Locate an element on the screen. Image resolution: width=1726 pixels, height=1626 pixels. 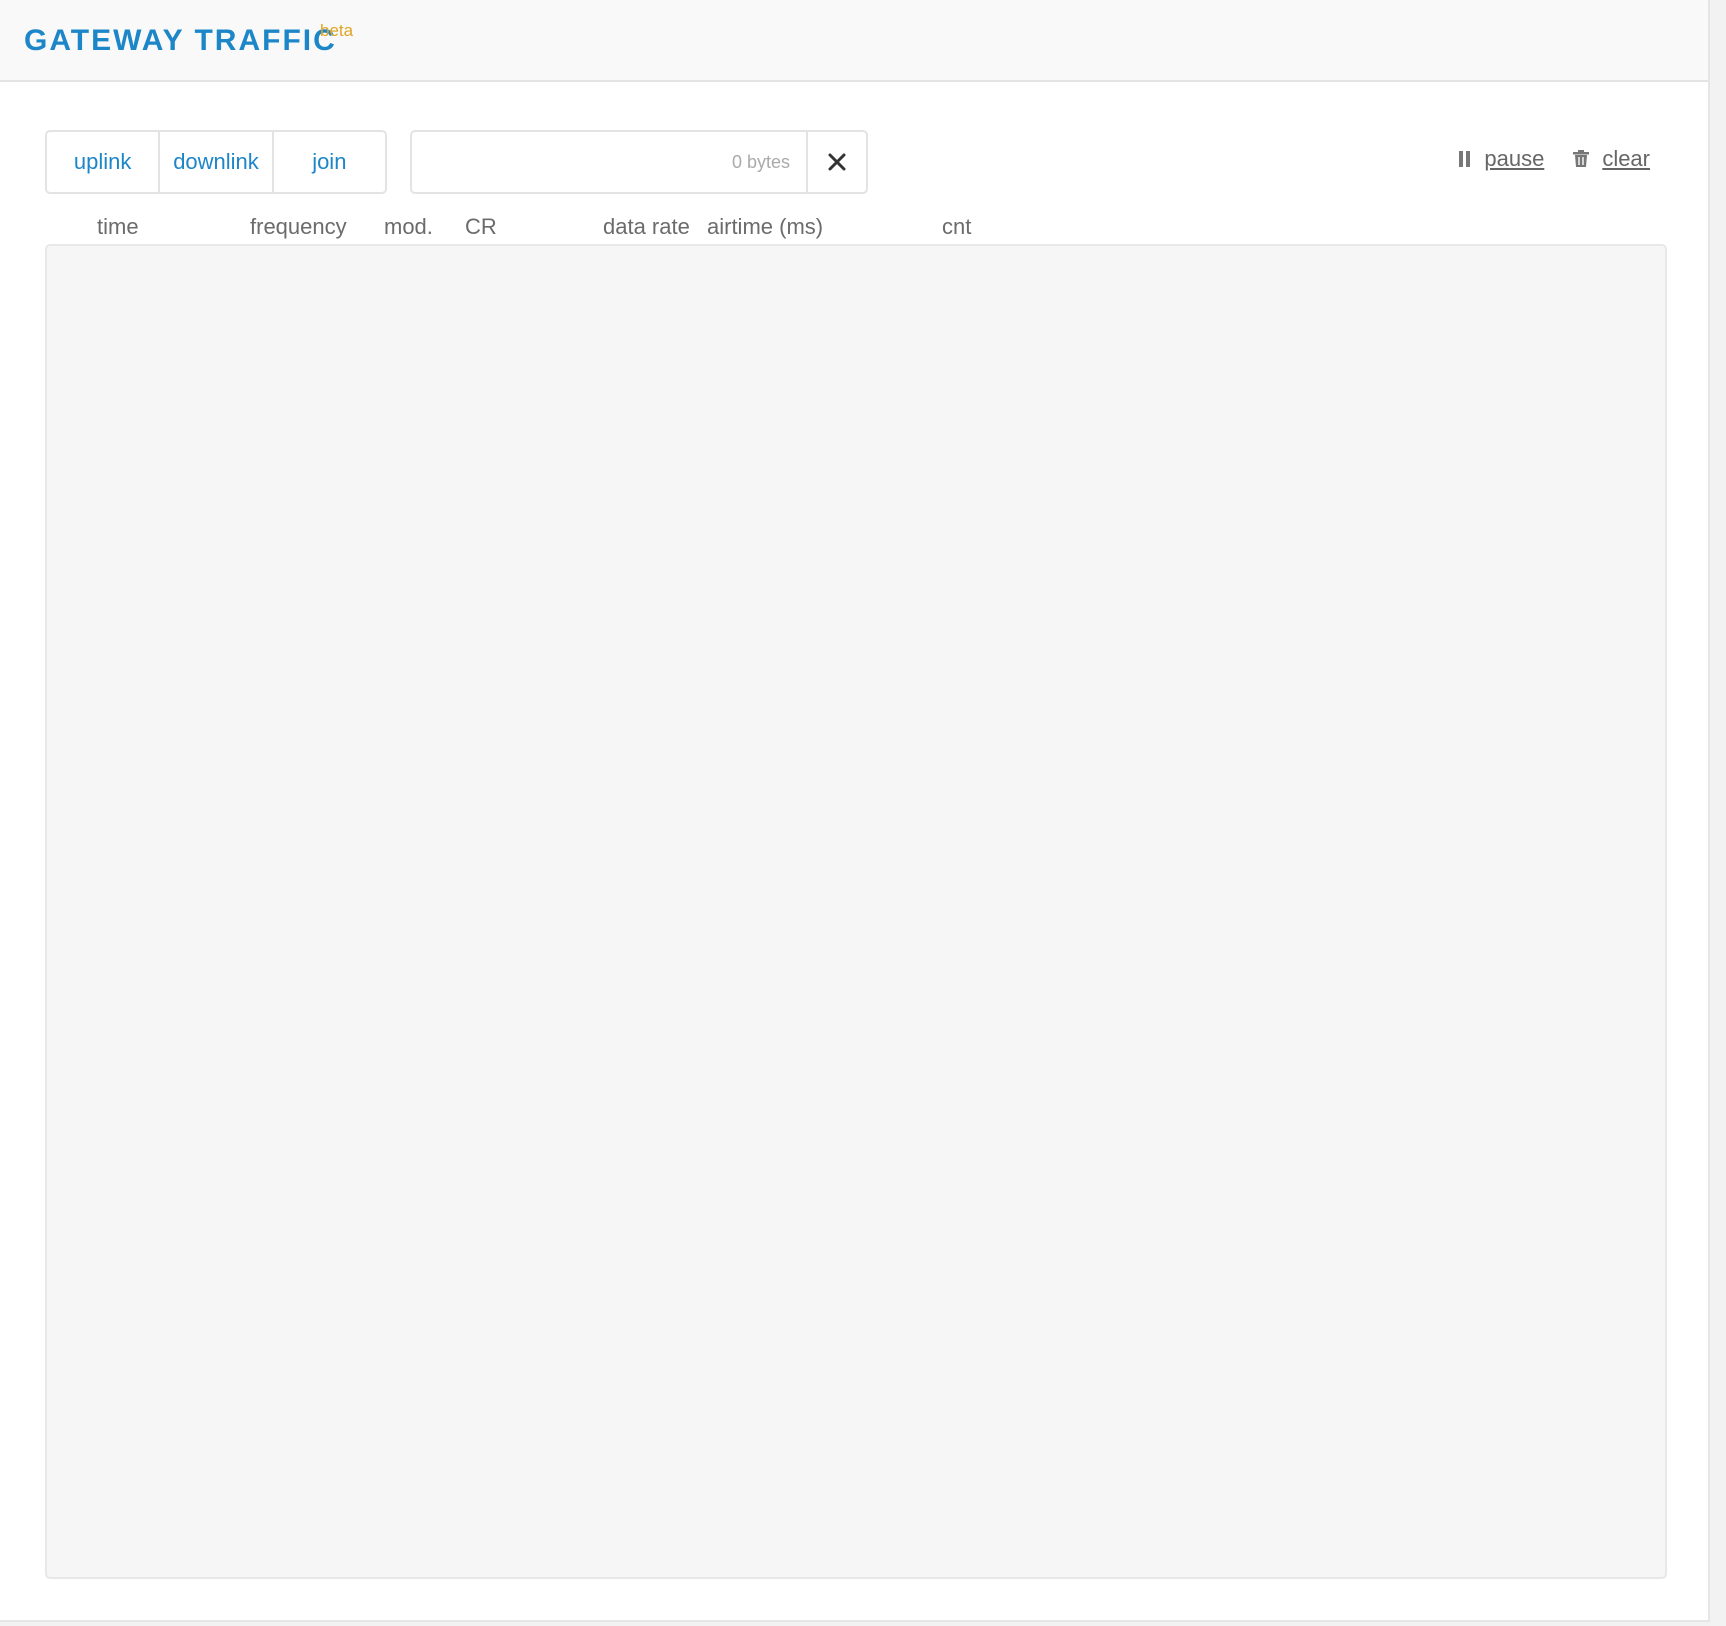
column-header-coding-rate: CR is located at coordinates (481, 226).